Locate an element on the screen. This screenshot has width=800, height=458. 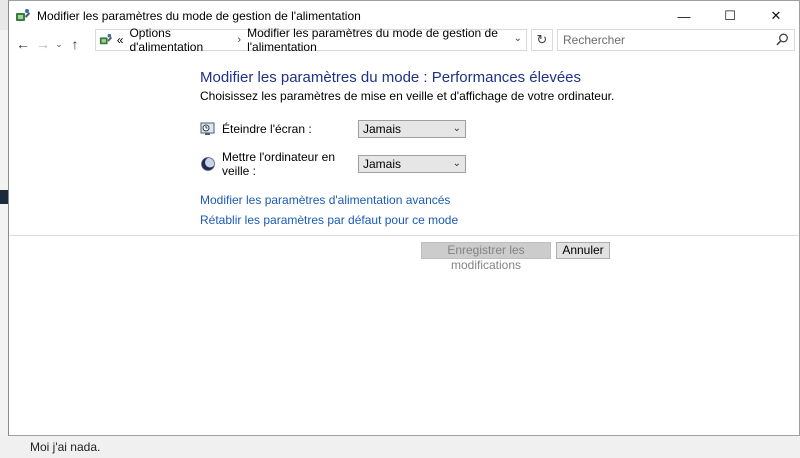
close-button: ✕ is located at coordinates (776, 16).